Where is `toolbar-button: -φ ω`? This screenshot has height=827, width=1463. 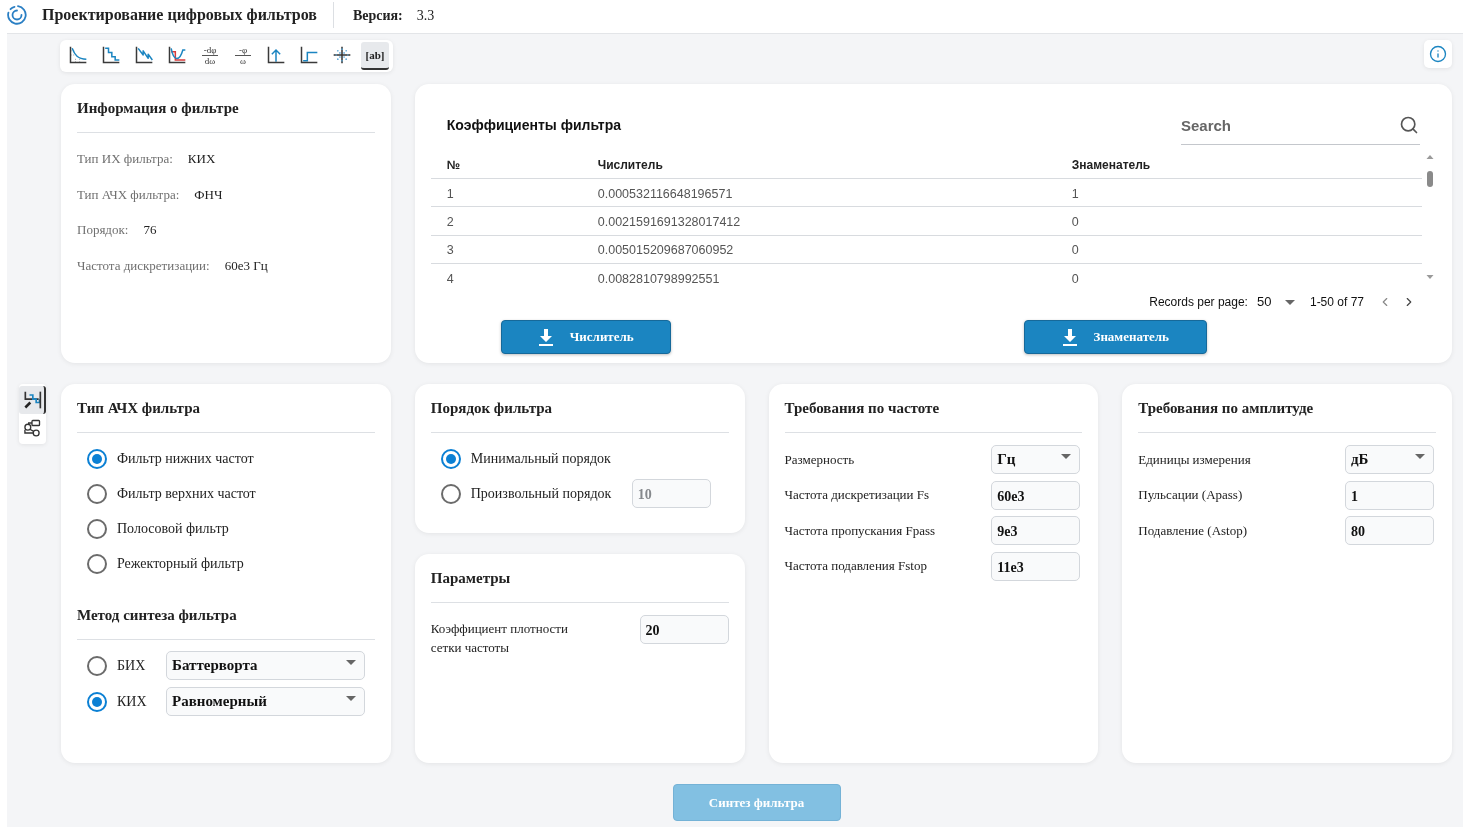 toolbar-button: -φ ω is located at coordinates (243, 56).